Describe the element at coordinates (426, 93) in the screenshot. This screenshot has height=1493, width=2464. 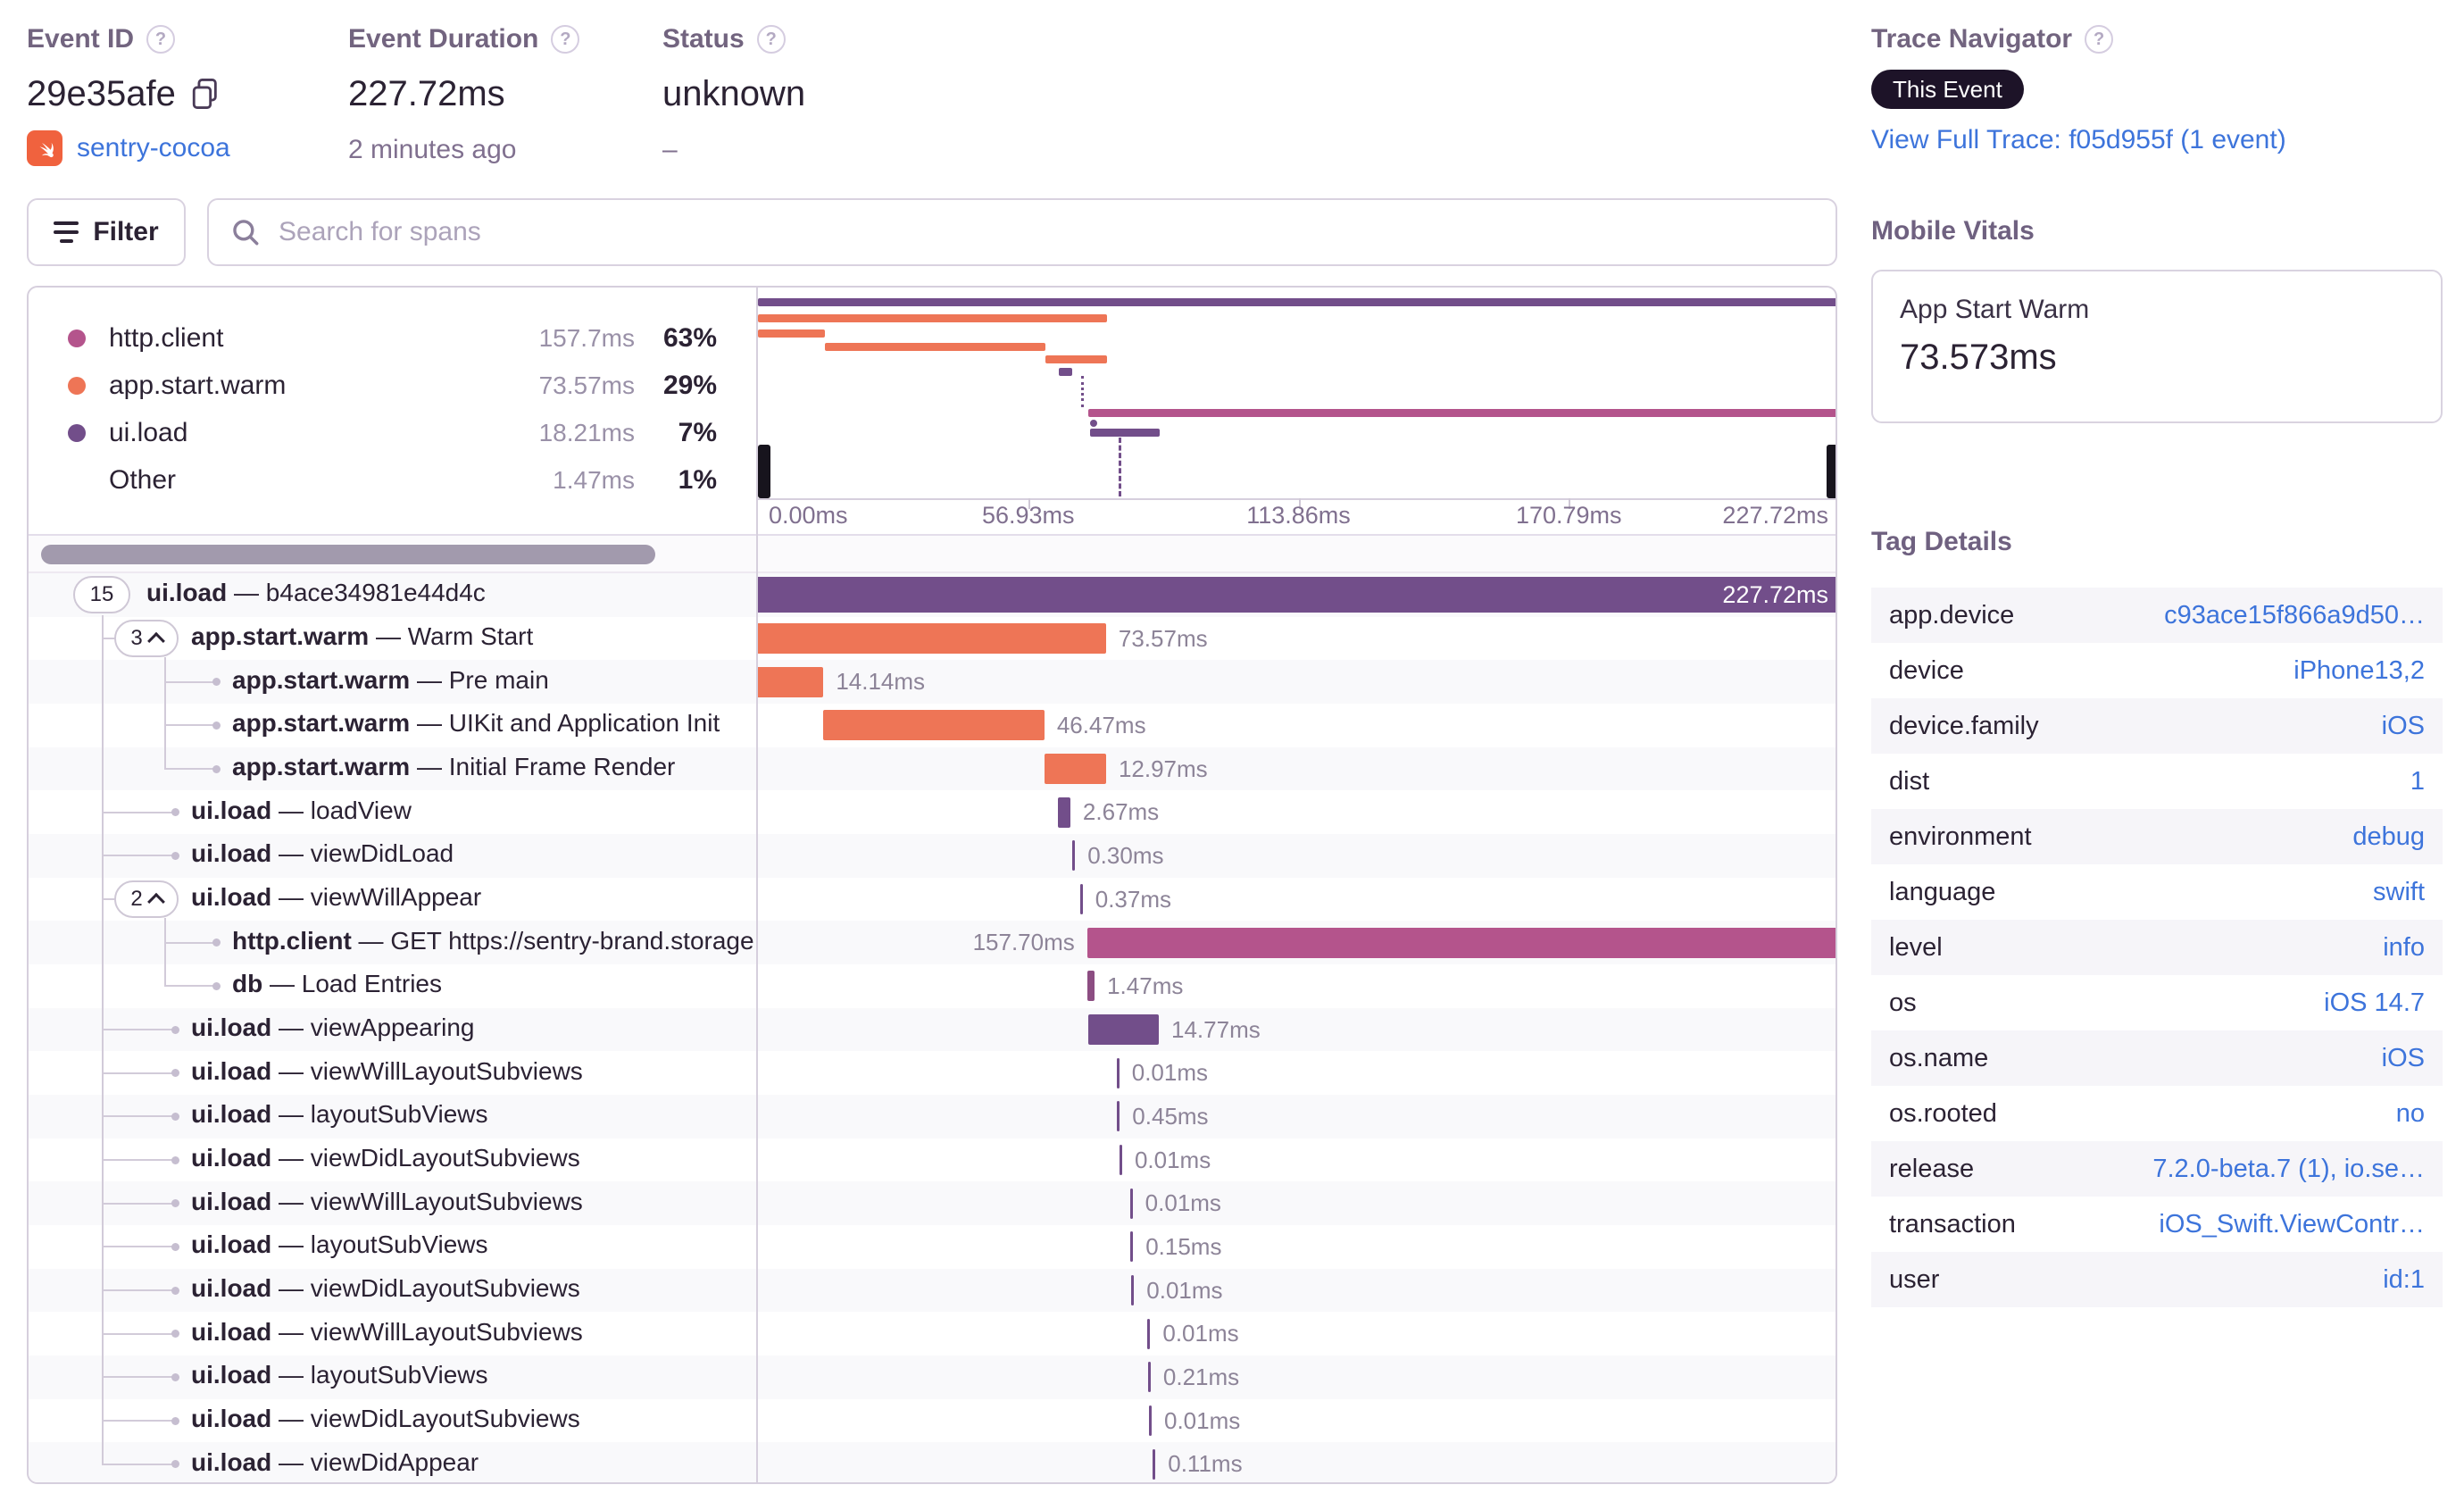
I see `event-duration-value: 227.72ms` at that location.